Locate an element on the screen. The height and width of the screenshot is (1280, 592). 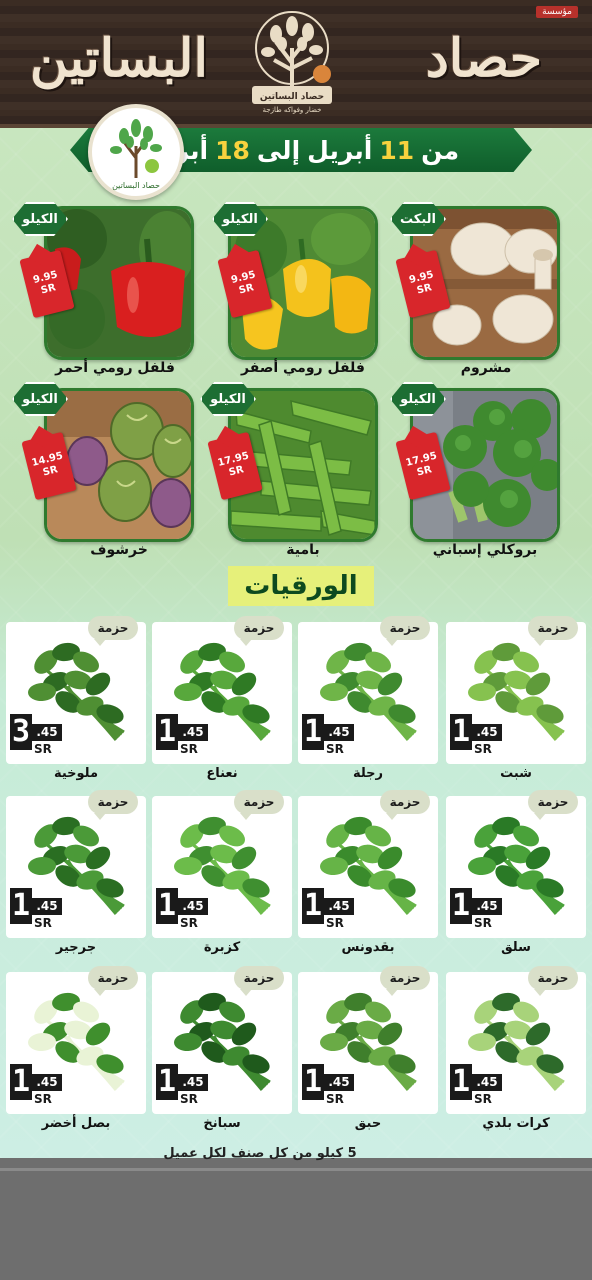
leafy-card-dill: حزمة 1.45 SR is located at coordinates (516, 690).